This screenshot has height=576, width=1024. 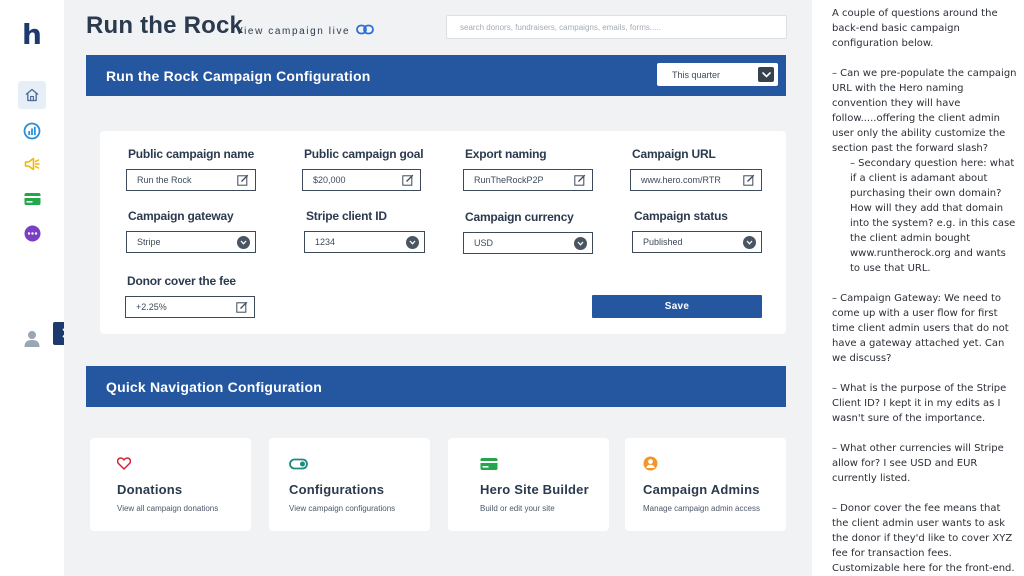 I want to click on view-campaign-live-link: View campaign live, so click(x=305, y=31).